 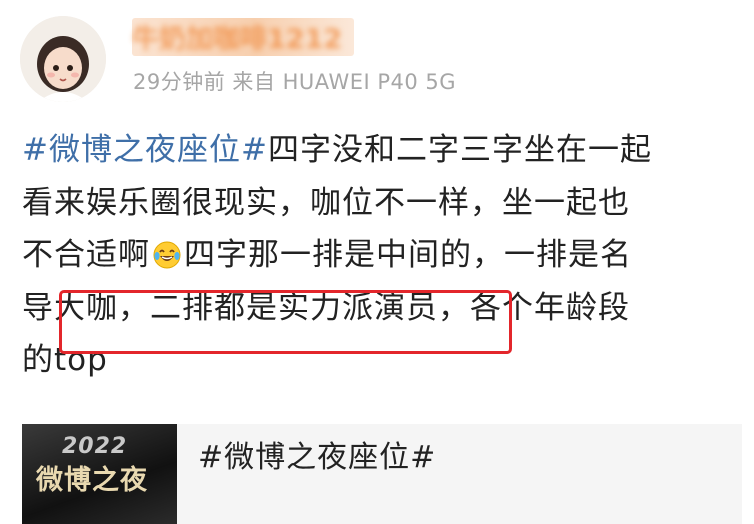 I want to click on topic-card-thumbnail: 2022 微博之夜, so click(x=99, y=474).